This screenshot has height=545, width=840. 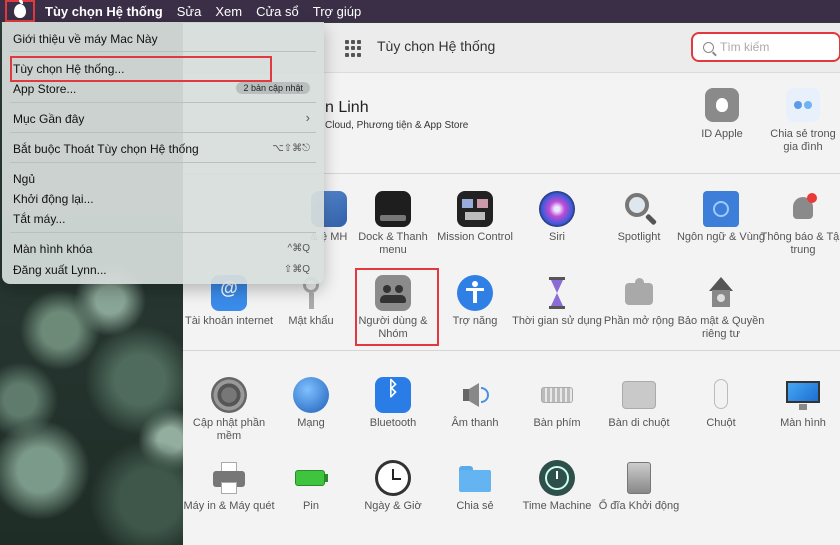 What do you see at coordinates (104, 11) in the screenshot?
I see `menu-app-name: Tùy chọn Hệ thống` at bounding box center [104, 11].